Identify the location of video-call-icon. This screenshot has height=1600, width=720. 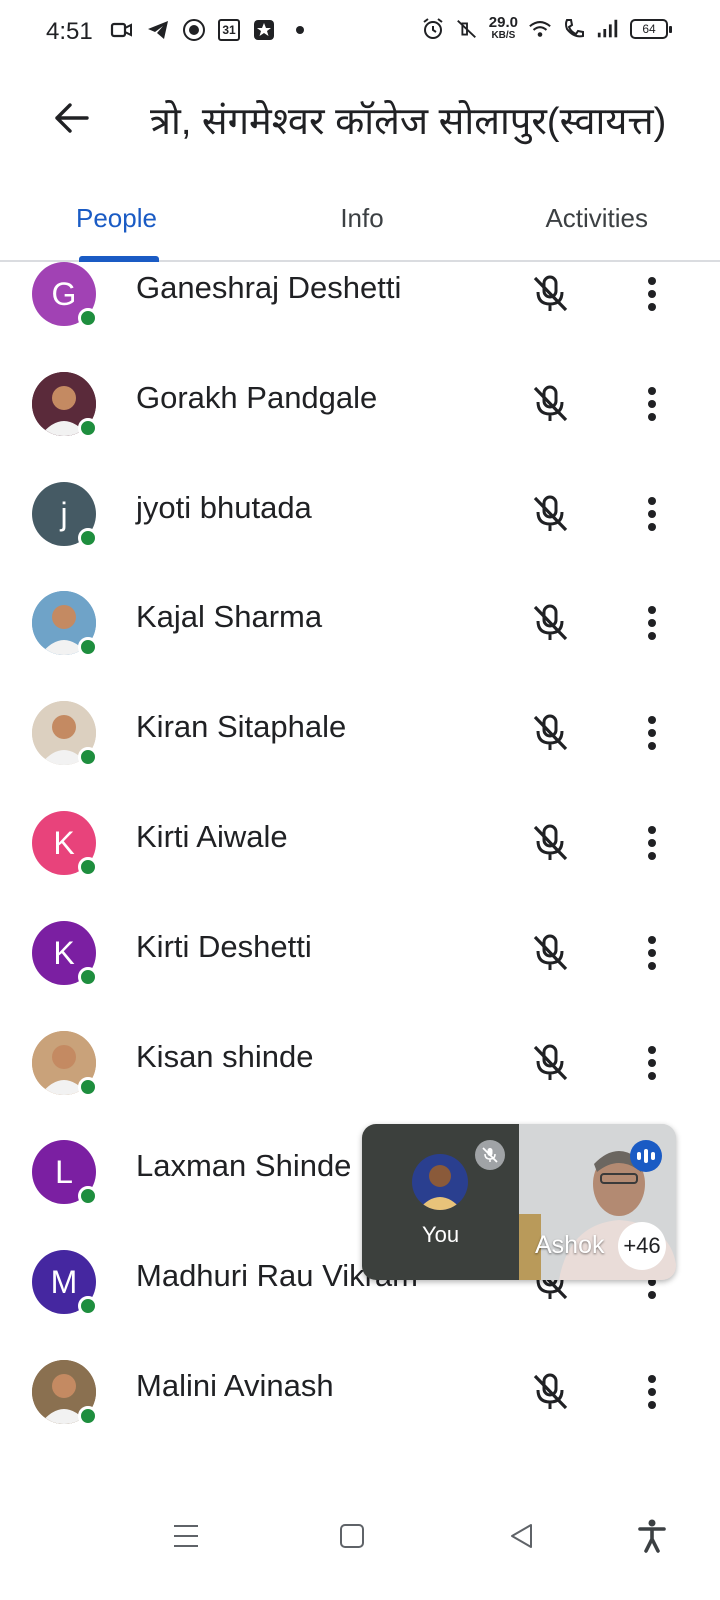
(122, 30).